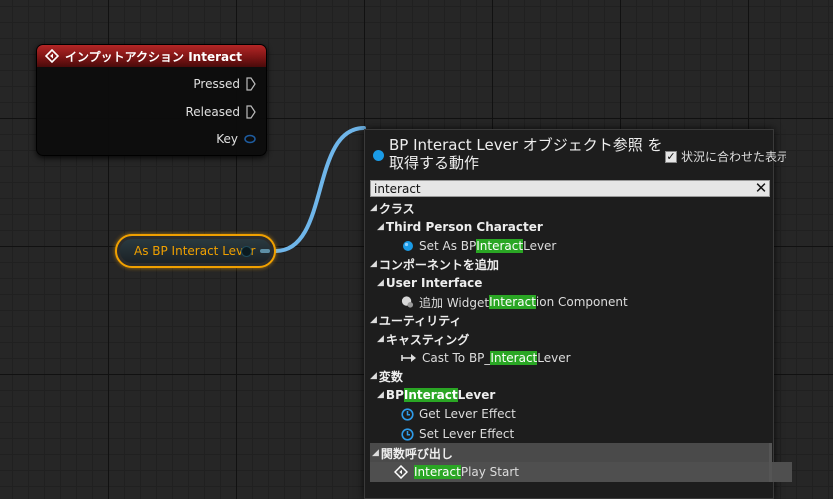 The width and height of the screenshot is (833, 499). Describe the element at coordinates (585, 302) in the screenshot. I see `action-add-widget-interaction-component: 追加 Widget Interact ion Component` at that location.